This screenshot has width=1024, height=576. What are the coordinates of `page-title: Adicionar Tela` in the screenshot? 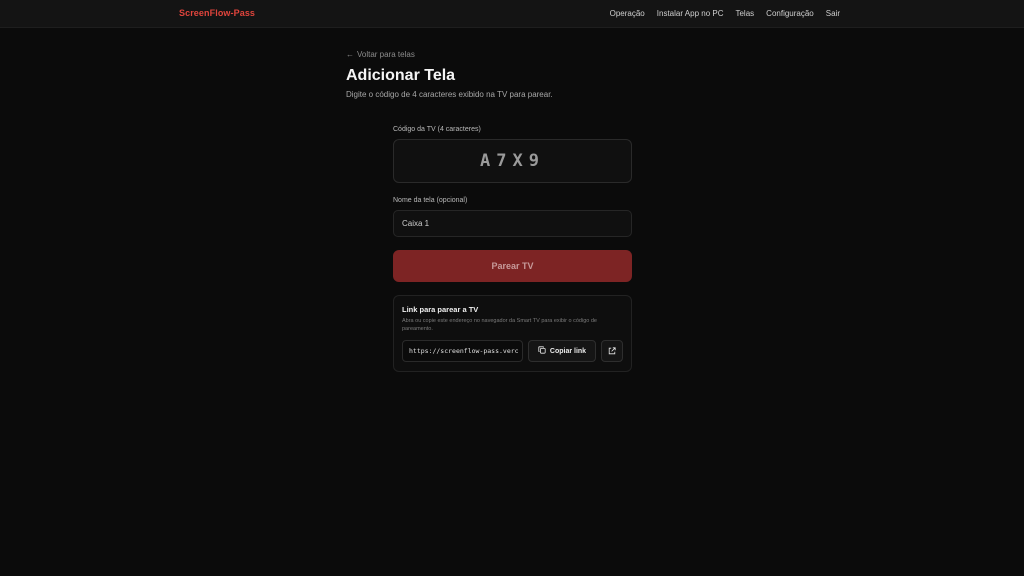 It's located at (401, 75).